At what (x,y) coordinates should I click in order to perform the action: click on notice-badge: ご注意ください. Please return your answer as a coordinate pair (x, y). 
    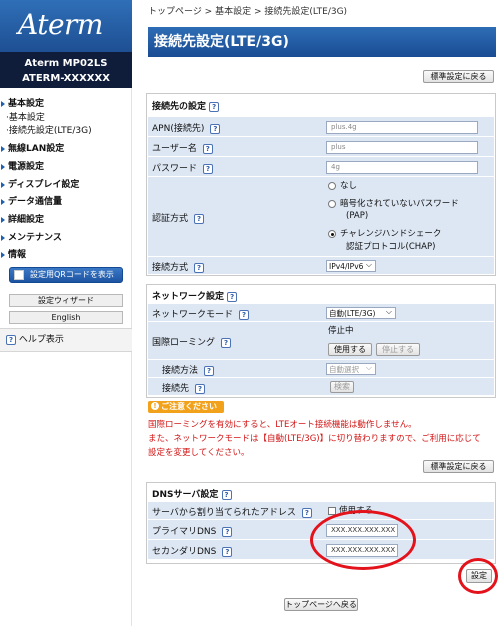
    Looking at the image, I should click on (186, 407).